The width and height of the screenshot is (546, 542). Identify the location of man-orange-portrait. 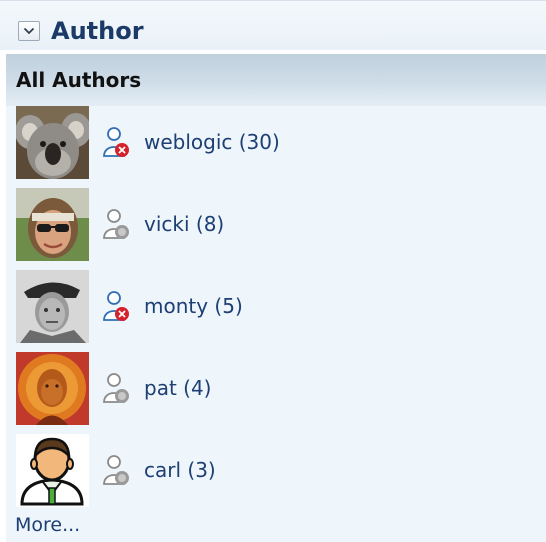
(52, 388).